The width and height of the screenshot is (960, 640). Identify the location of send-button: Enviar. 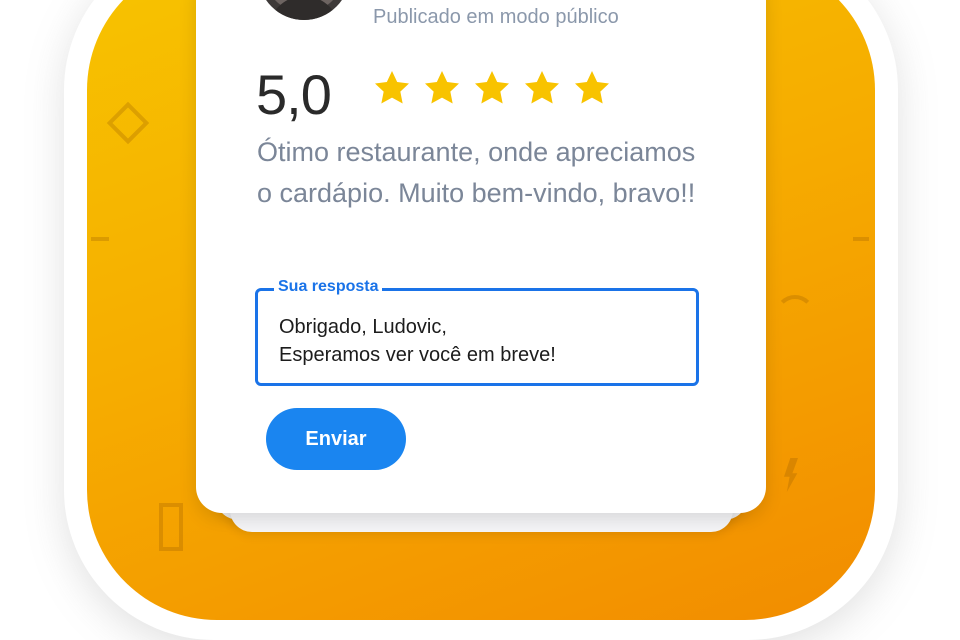
(336, 439).